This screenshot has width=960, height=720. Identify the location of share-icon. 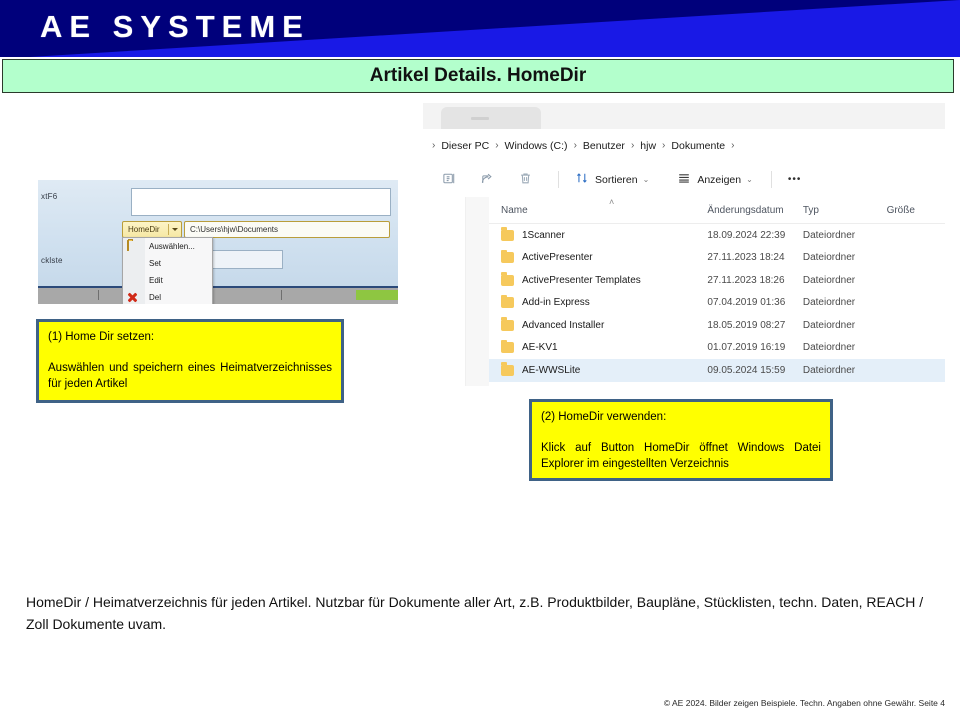
(487, 180).